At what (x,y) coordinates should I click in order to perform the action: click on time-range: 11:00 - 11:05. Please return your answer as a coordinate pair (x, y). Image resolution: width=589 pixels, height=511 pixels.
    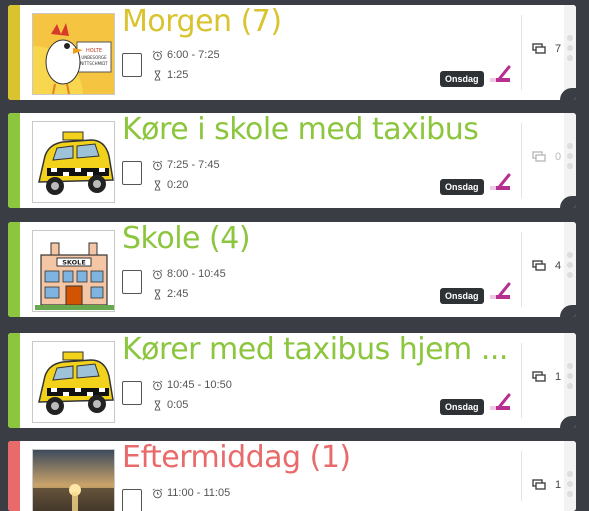
    Looking at the image, I should click on (191, 493).